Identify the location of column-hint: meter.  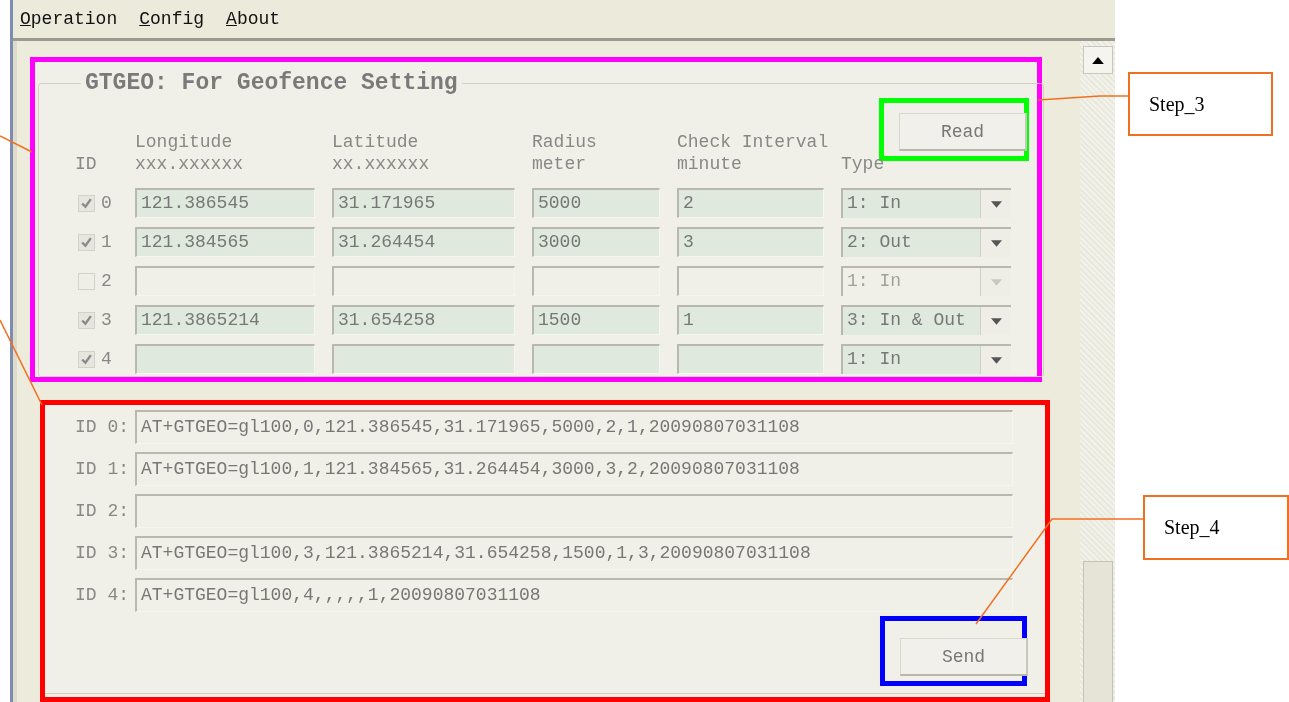
(559, 164).